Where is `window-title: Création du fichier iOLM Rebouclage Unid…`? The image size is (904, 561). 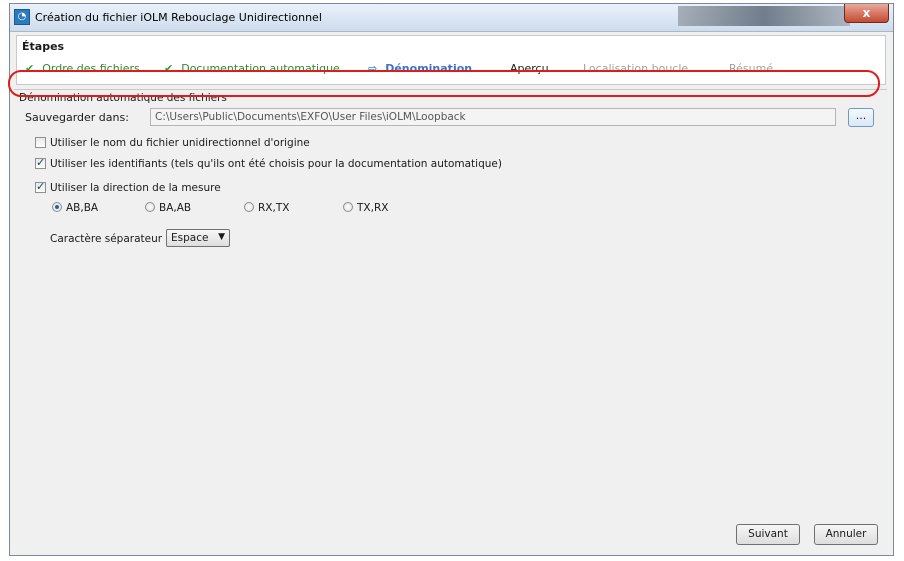
window-title: Création du fichier iOLM Rebouclage Unid… is located at coordinates (178, 17).